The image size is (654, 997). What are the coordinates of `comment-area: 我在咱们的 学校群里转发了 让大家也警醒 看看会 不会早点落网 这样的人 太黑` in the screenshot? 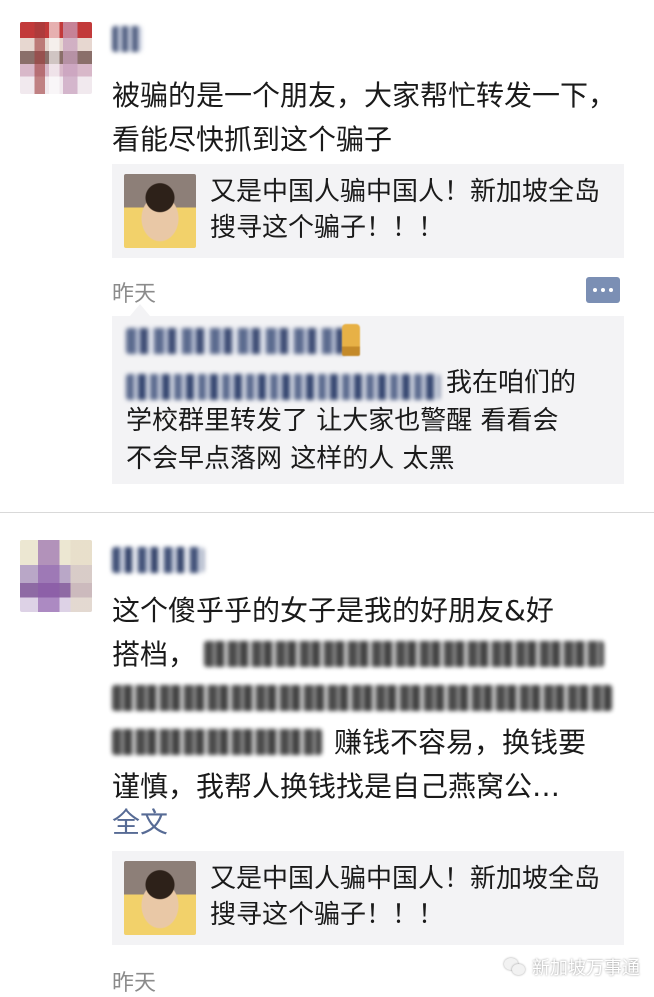 It's located at (368, 394).